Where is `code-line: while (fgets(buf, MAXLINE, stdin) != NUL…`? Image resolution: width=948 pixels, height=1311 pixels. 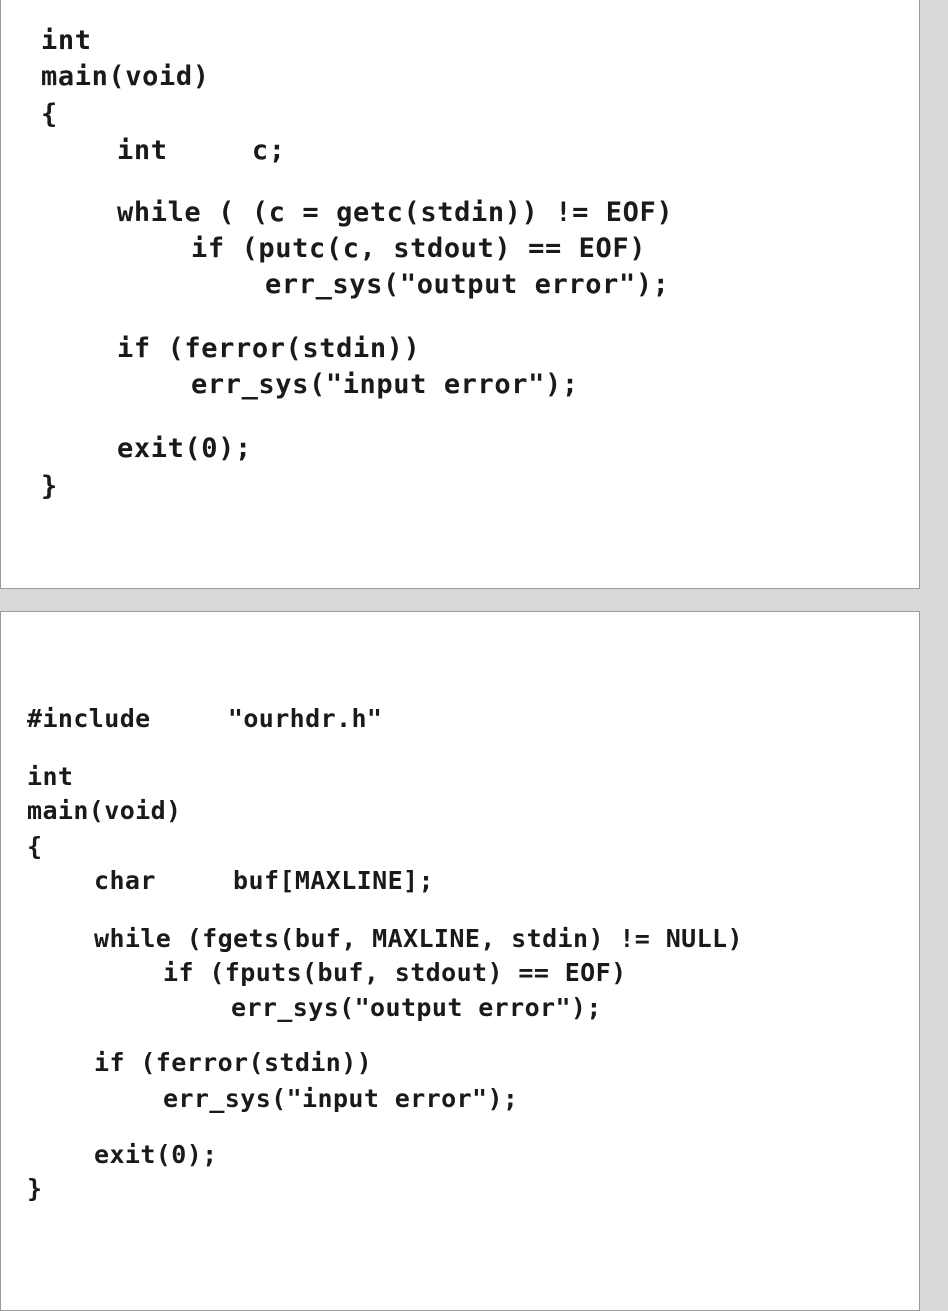
code-line: while (fgets(buf, MAXLINE, stdin) != NUL… is located at coordinates (418, 938).